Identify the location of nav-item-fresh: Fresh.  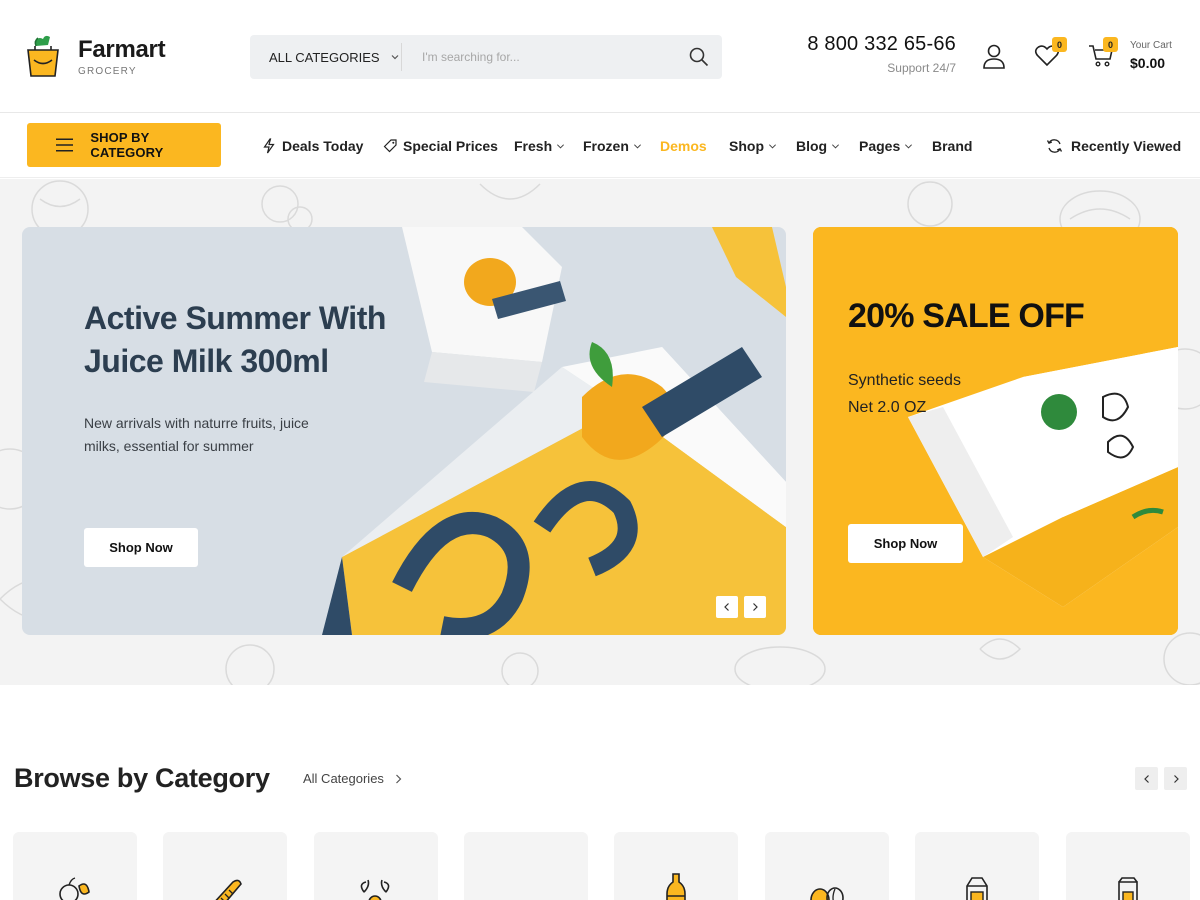
(539, 146).